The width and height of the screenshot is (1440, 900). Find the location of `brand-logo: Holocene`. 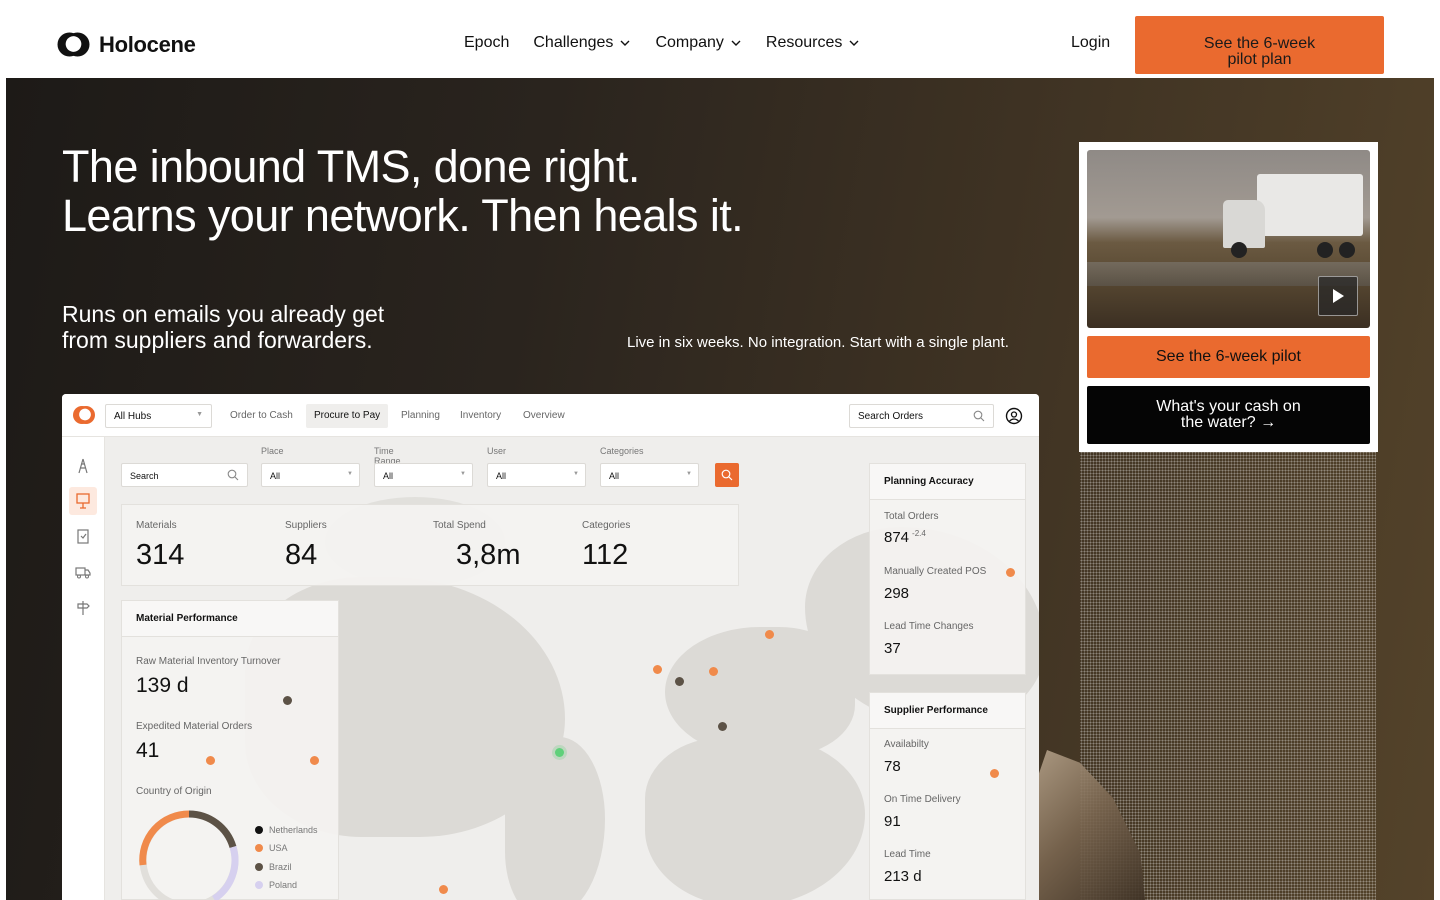

brand-logo: Holocene is located at coordinates (126, 44).